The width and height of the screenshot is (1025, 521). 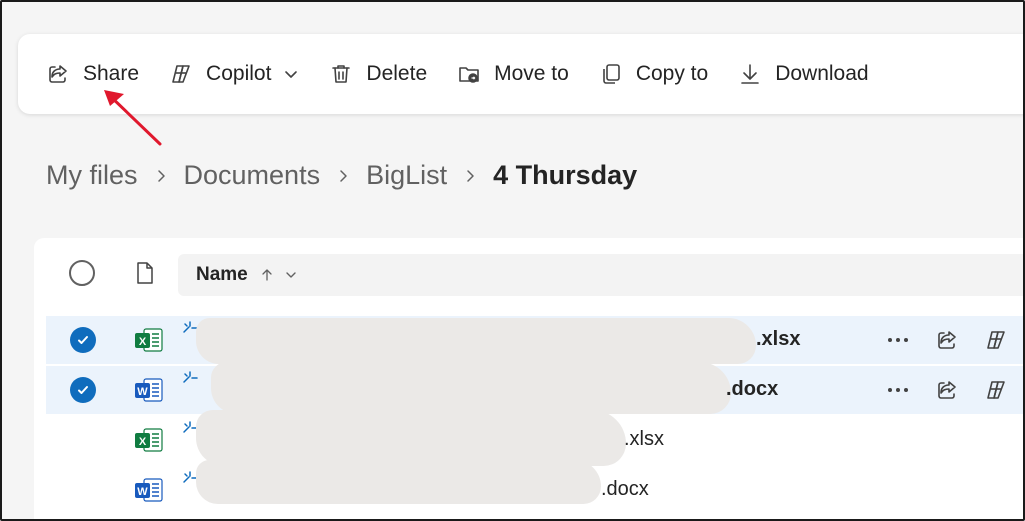 I want to click on name-column-header: Name, so click(x=600, y=275).